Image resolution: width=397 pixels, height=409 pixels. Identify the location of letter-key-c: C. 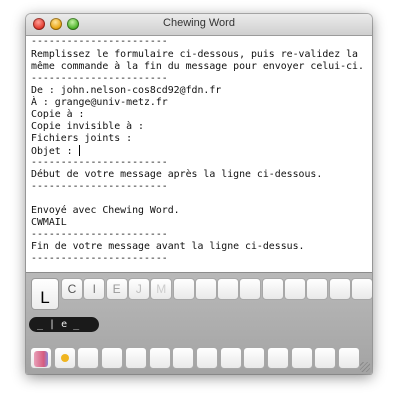
(72, 289).